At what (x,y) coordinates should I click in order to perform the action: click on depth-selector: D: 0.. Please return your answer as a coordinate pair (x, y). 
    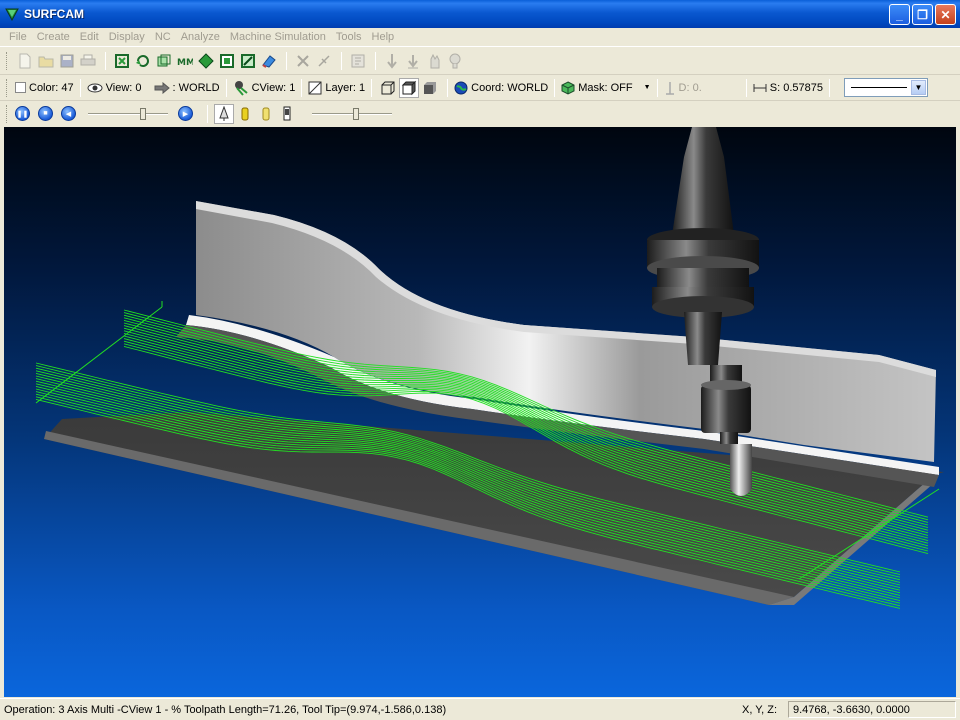
    Looking at the image, I should click on (683, 88).